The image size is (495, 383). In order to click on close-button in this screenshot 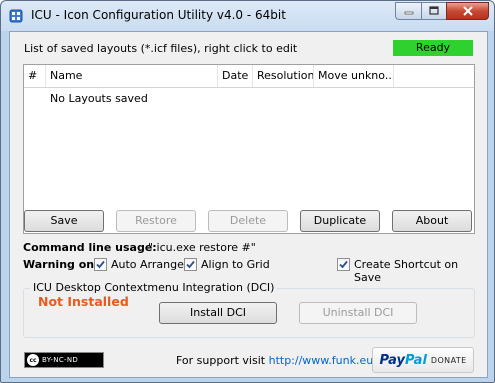, I will do `click(467, 11)`.